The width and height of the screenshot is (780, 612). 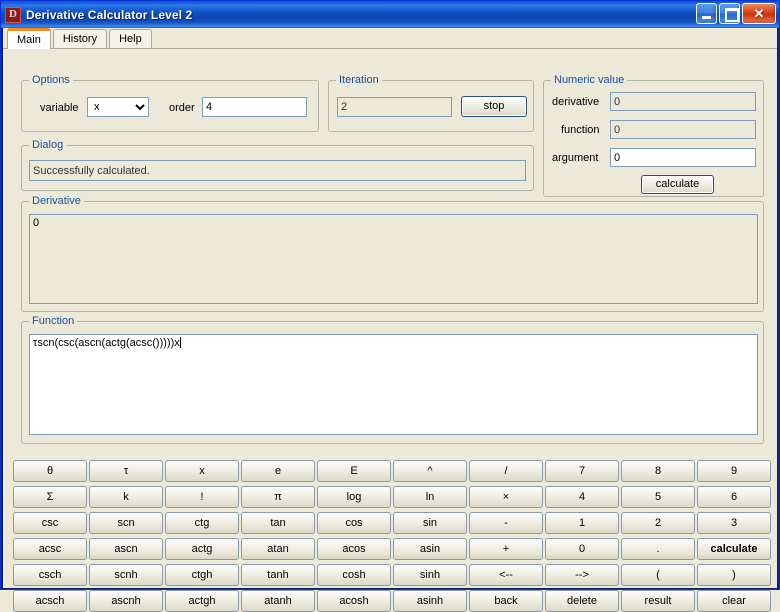 I want to click on key-decimal: ., so click(x=658, y=549).